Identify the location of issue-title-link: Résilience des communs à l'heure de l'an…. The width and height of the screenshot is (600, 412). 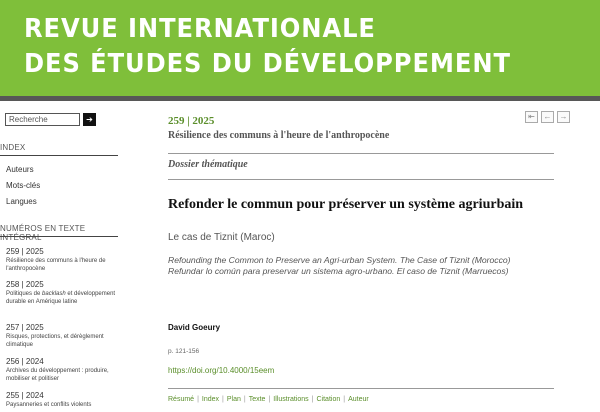
(278, 135).